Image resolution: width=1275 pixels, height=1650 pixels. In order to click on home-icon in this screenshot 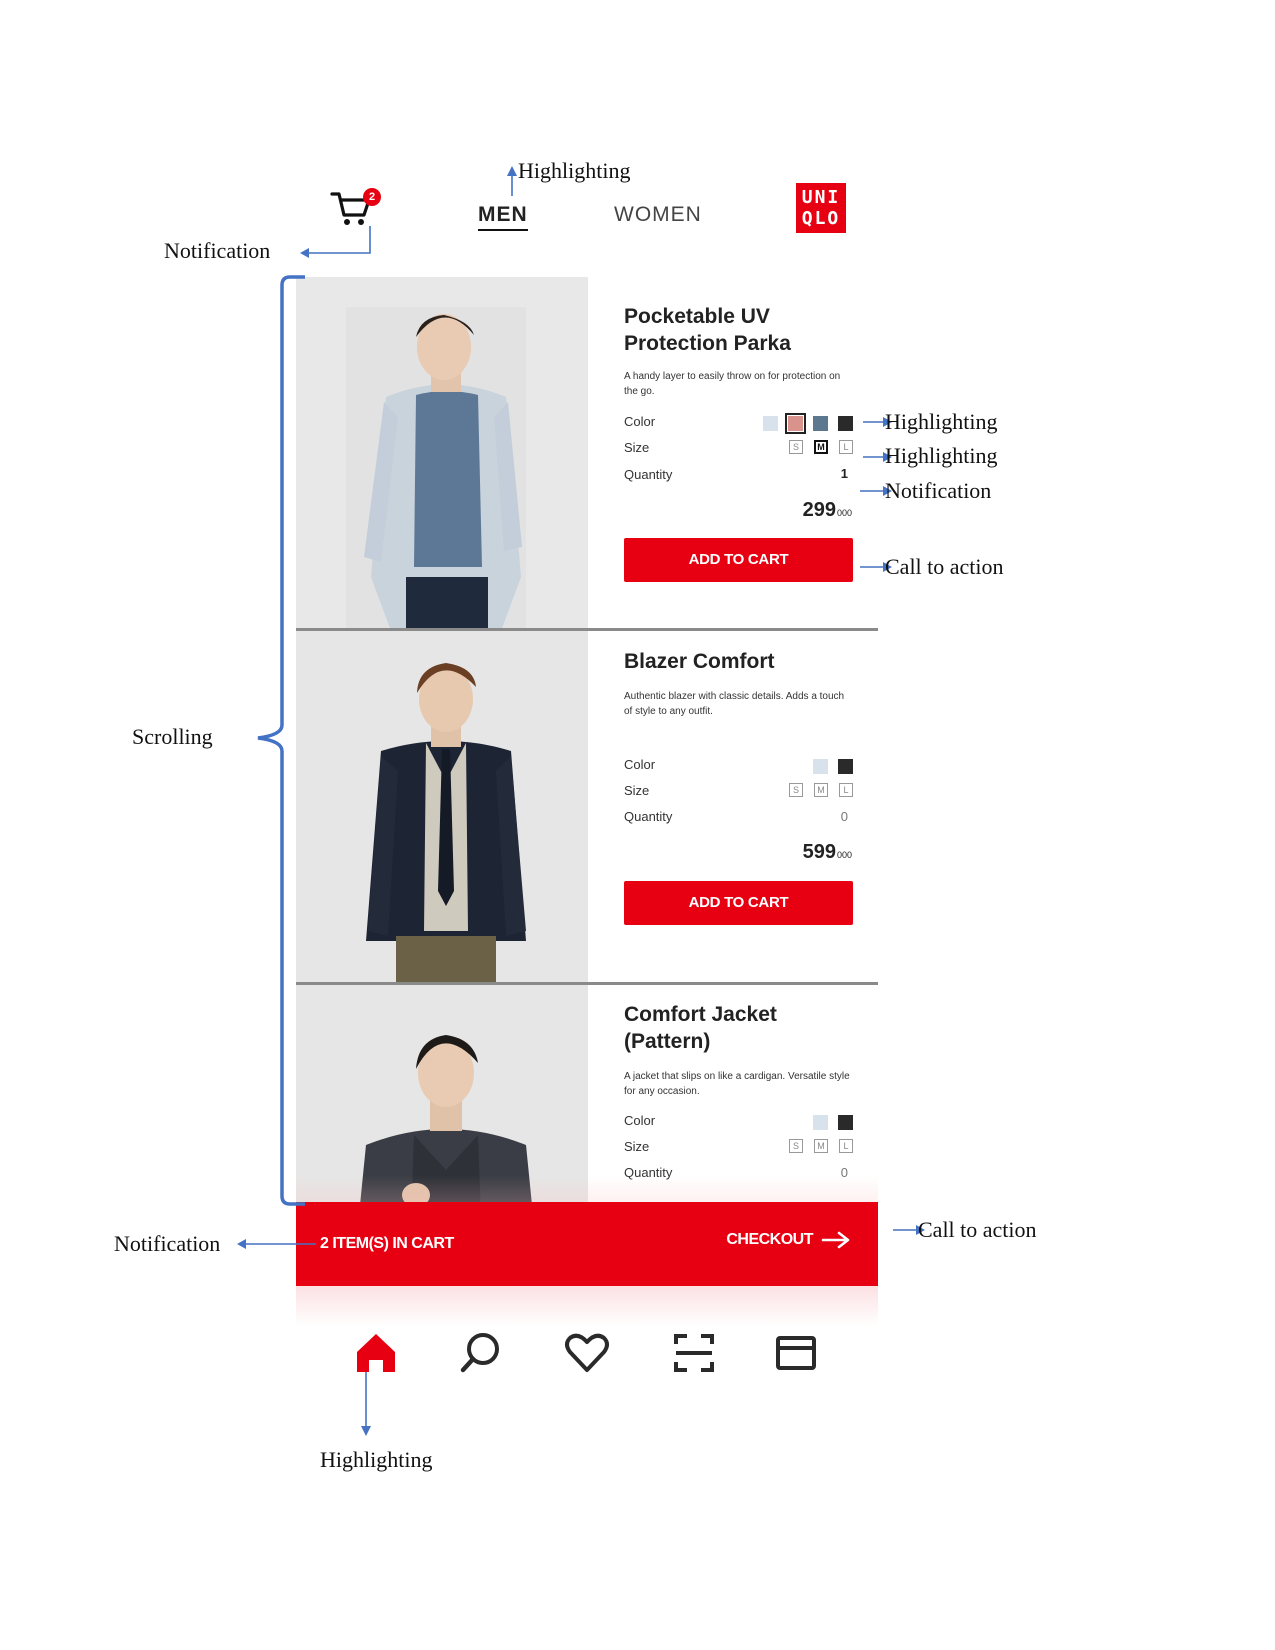, I will do `click(376, 1353)`.